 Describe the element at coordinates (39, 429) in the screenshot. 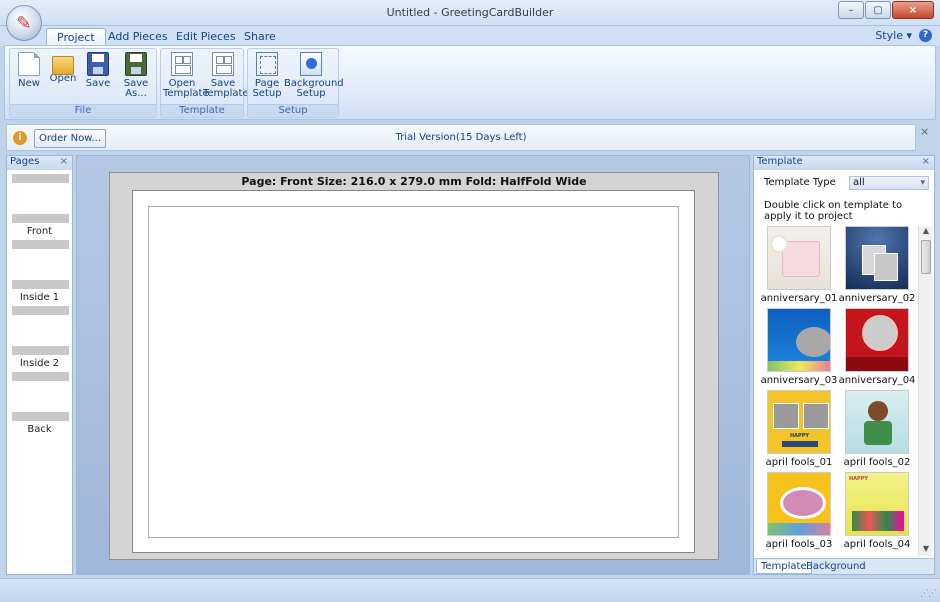

I see `page-item-back: Back` at that location.